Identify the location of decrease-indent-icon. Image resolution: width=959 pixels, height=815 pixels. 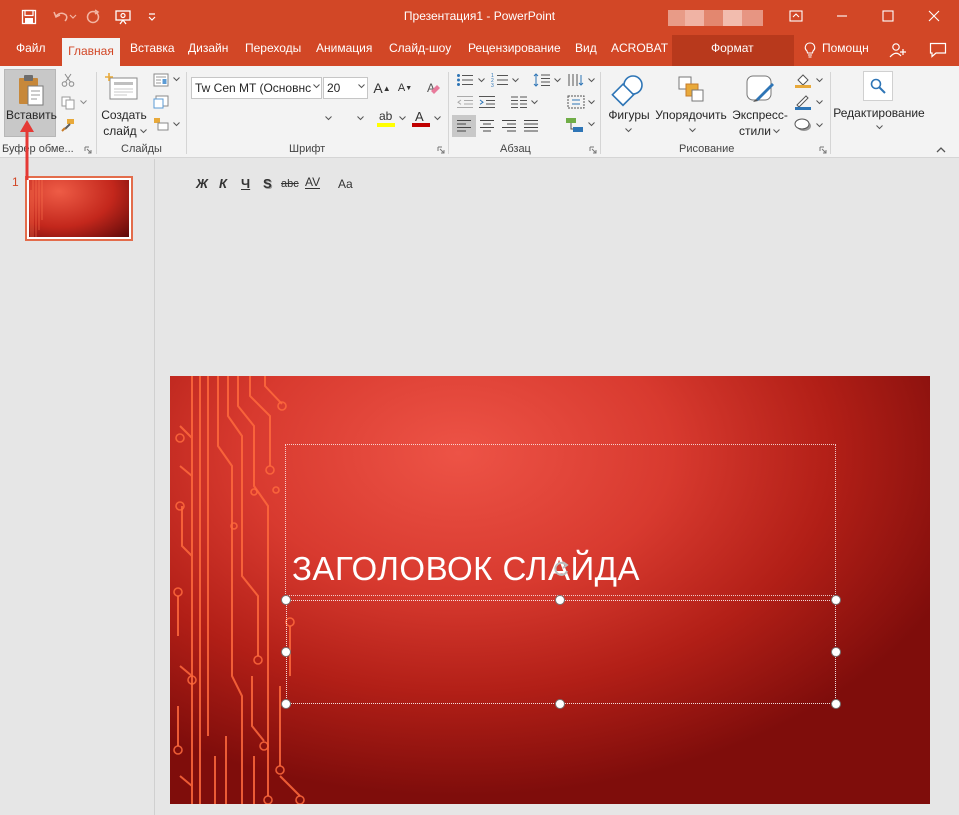
(465, 102).